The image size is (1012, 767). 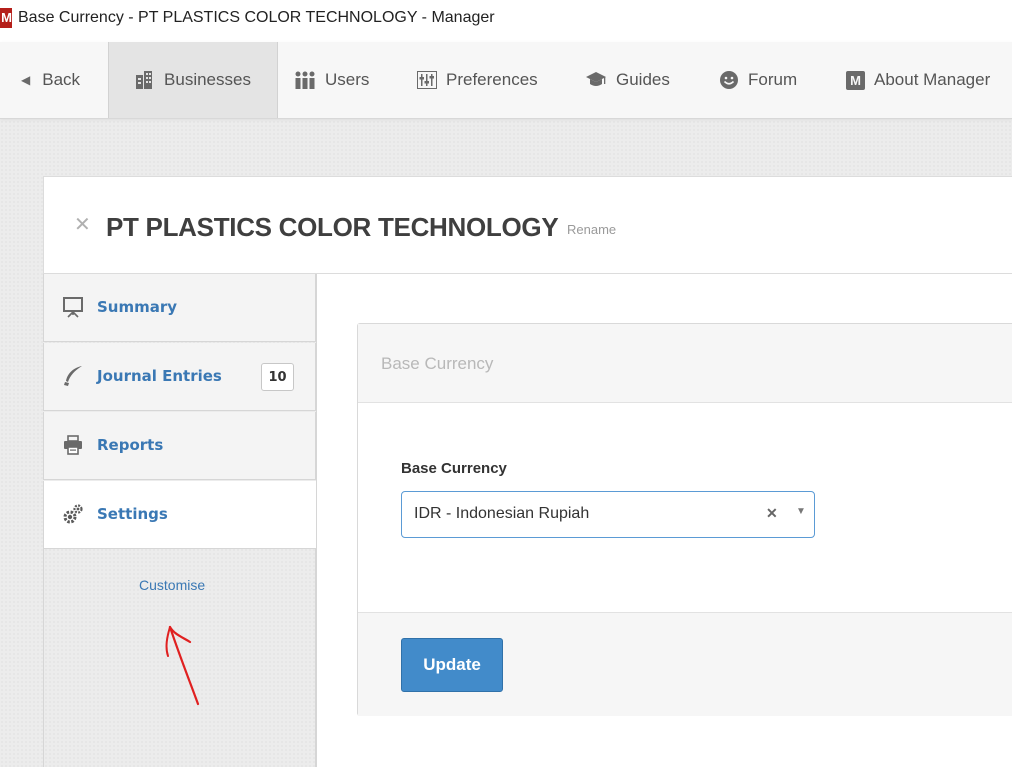 What do you see at coordinates (437, 363) in the screenshot?
I see `panel-title: Base Currency` at bounding box center [437, 363].